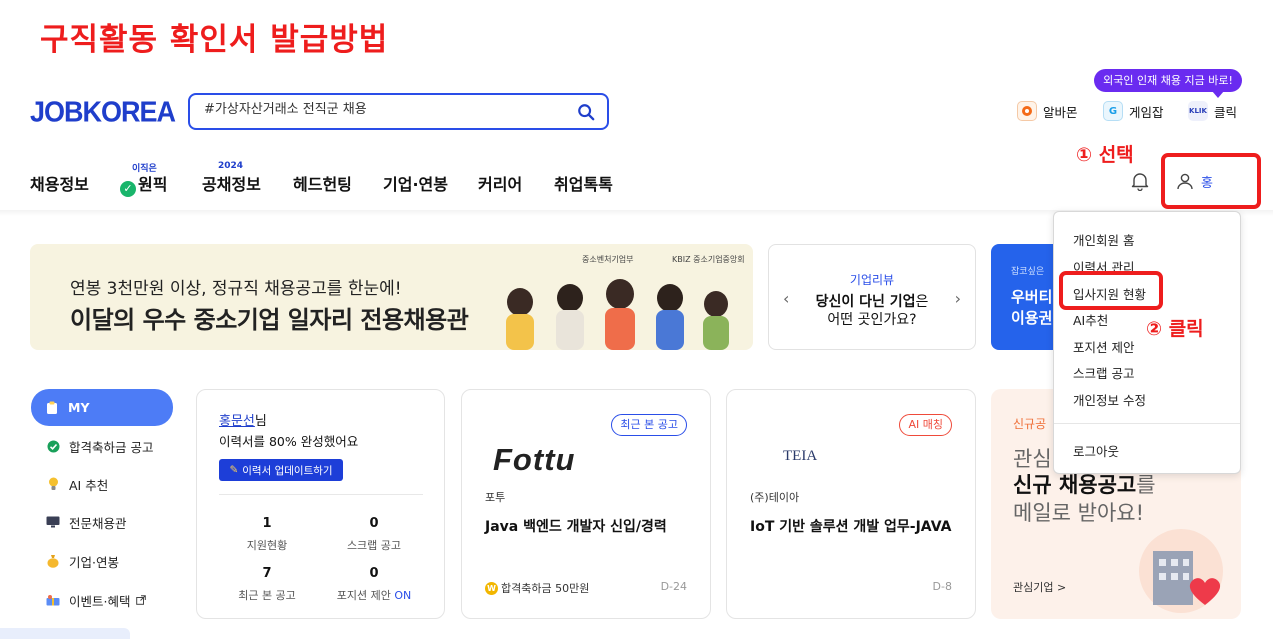  What do you see at coordinates (617, 314) in the screenshot?
I see `people-illustration-icon` at bounding box center [617, 314].